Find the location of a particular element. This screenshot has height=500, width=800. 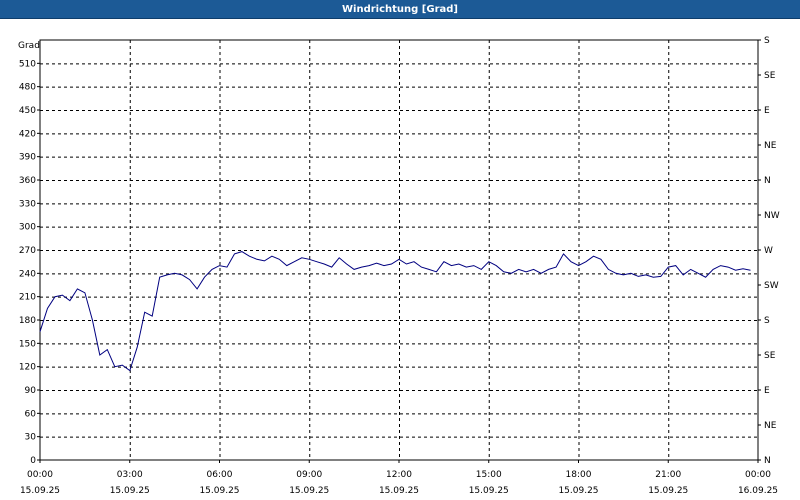

right-tick-label: SW is located at coordinates (771, 286).